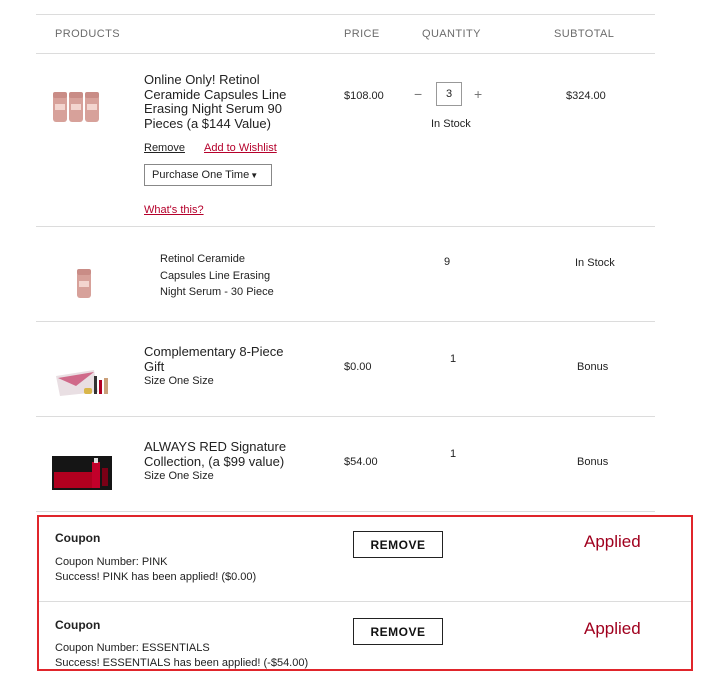 Image resolution: width=708 pixels, height=684 pixels. Describe the element at coordinates (111, 562) in the screenshot. I see `coupon-number-1: Coupon Number: PINK` at that location.